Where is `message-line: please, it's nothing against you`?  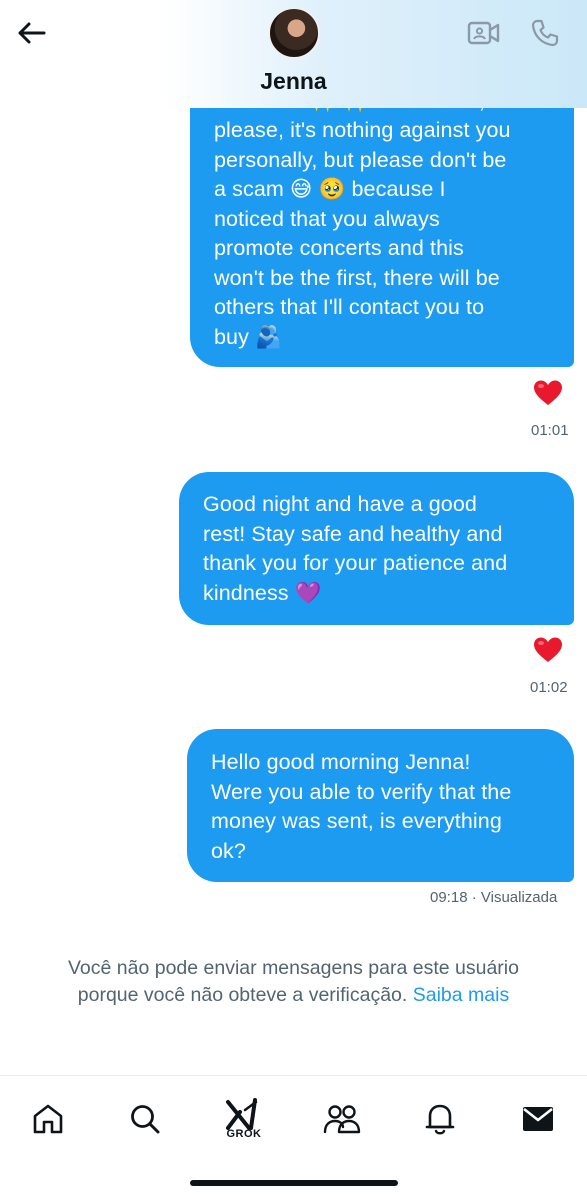 message-line: please, it's nothing against you is located at coordinates (362, 130).